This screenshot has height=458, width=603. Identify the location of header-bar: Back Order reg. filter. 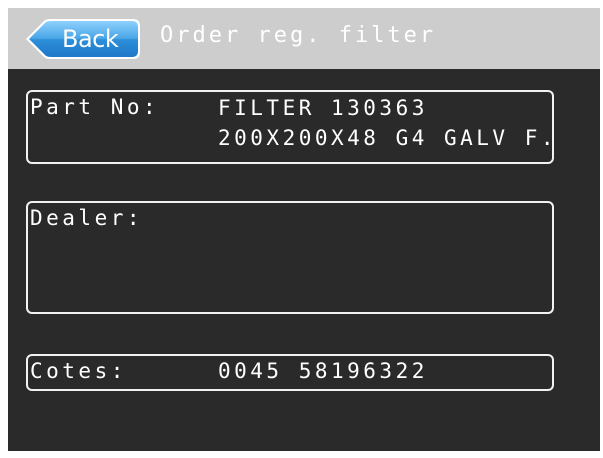
(304, 38).